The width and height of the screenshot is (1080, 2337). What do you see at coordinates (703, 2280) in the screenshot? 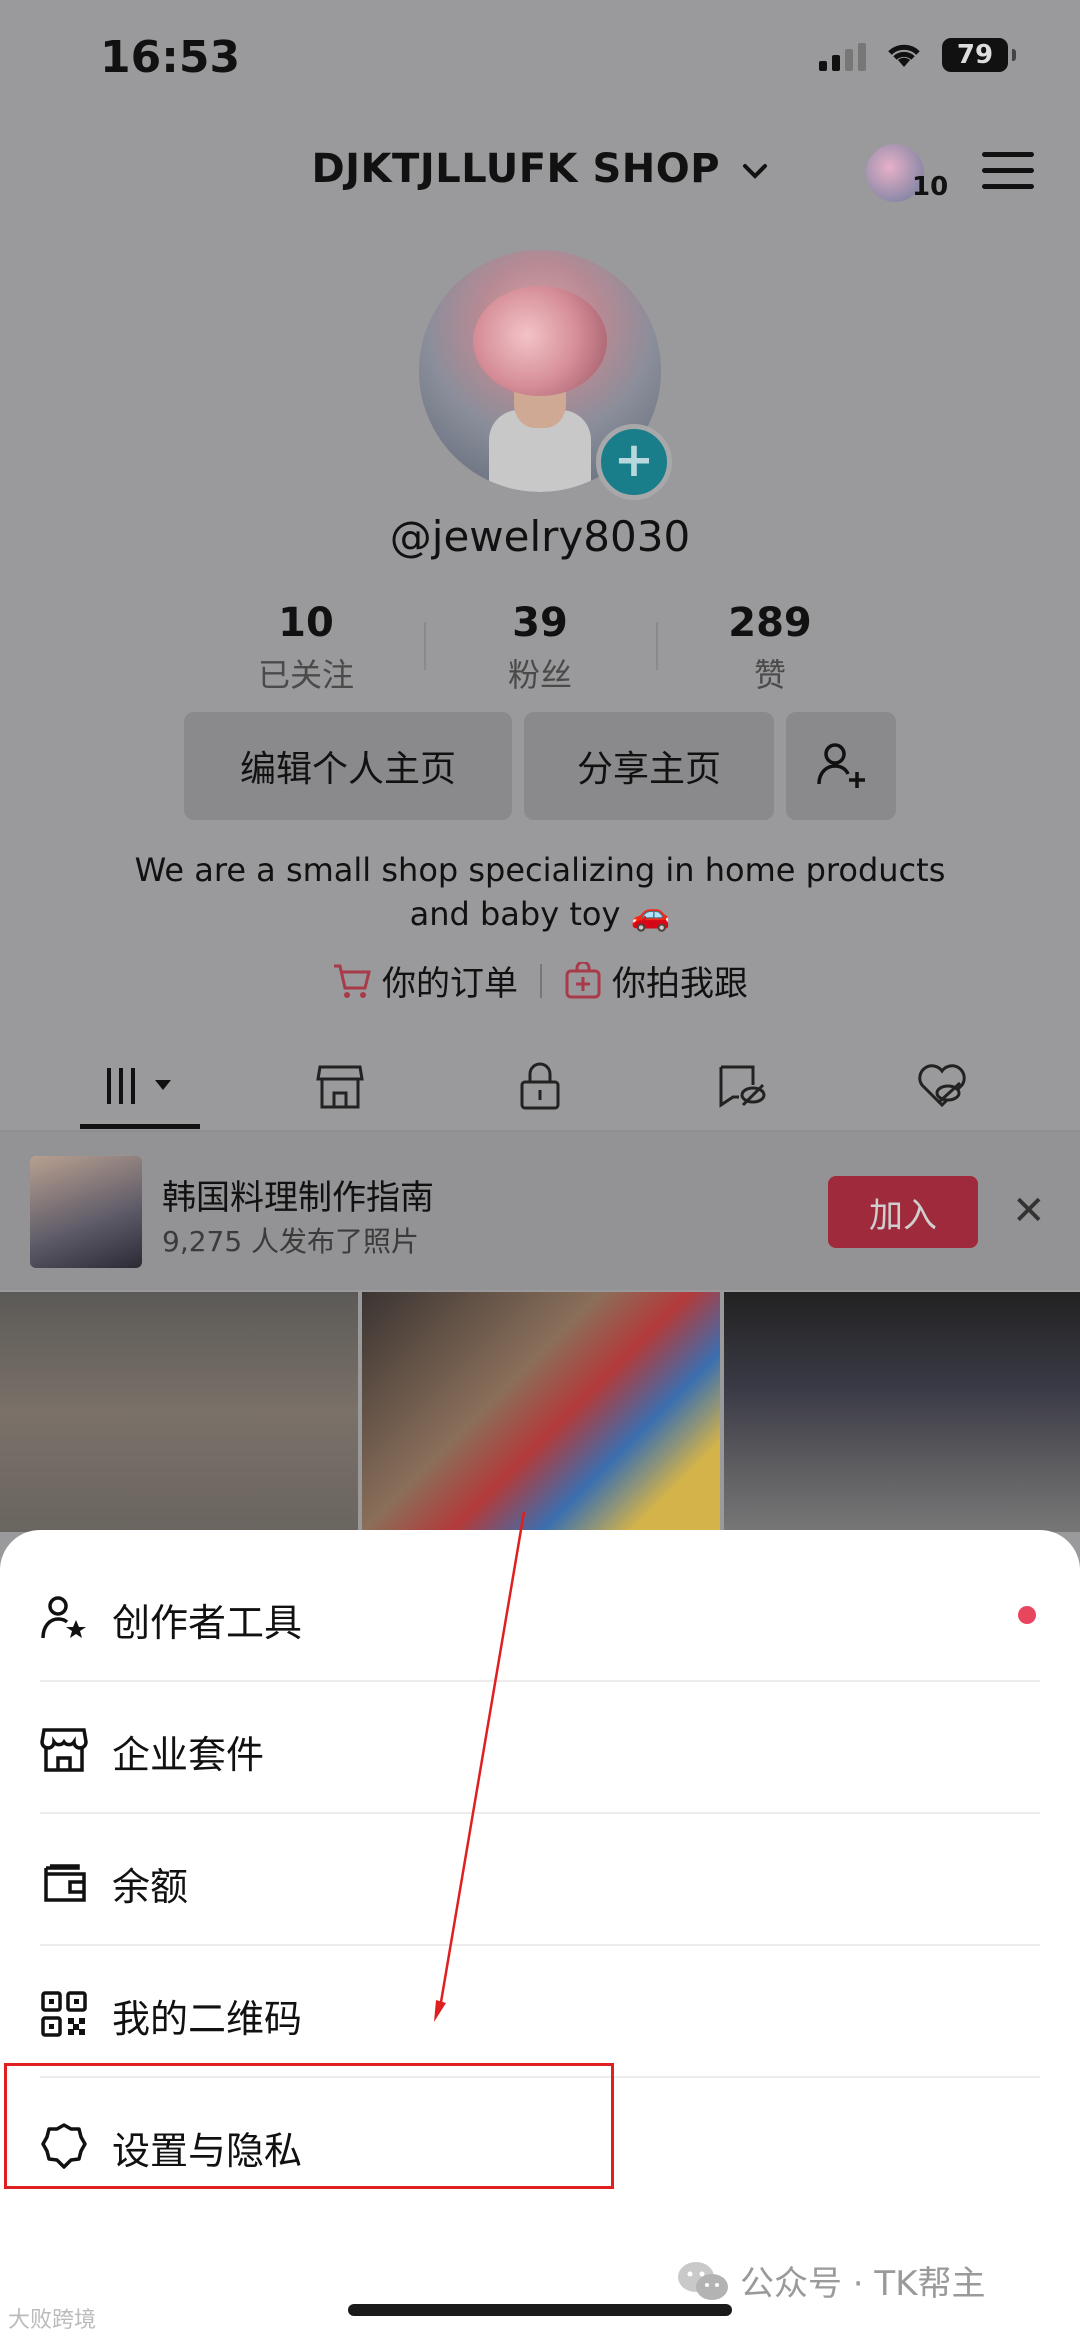
I see `wechat-icon` at bounding box center [703, 2280].